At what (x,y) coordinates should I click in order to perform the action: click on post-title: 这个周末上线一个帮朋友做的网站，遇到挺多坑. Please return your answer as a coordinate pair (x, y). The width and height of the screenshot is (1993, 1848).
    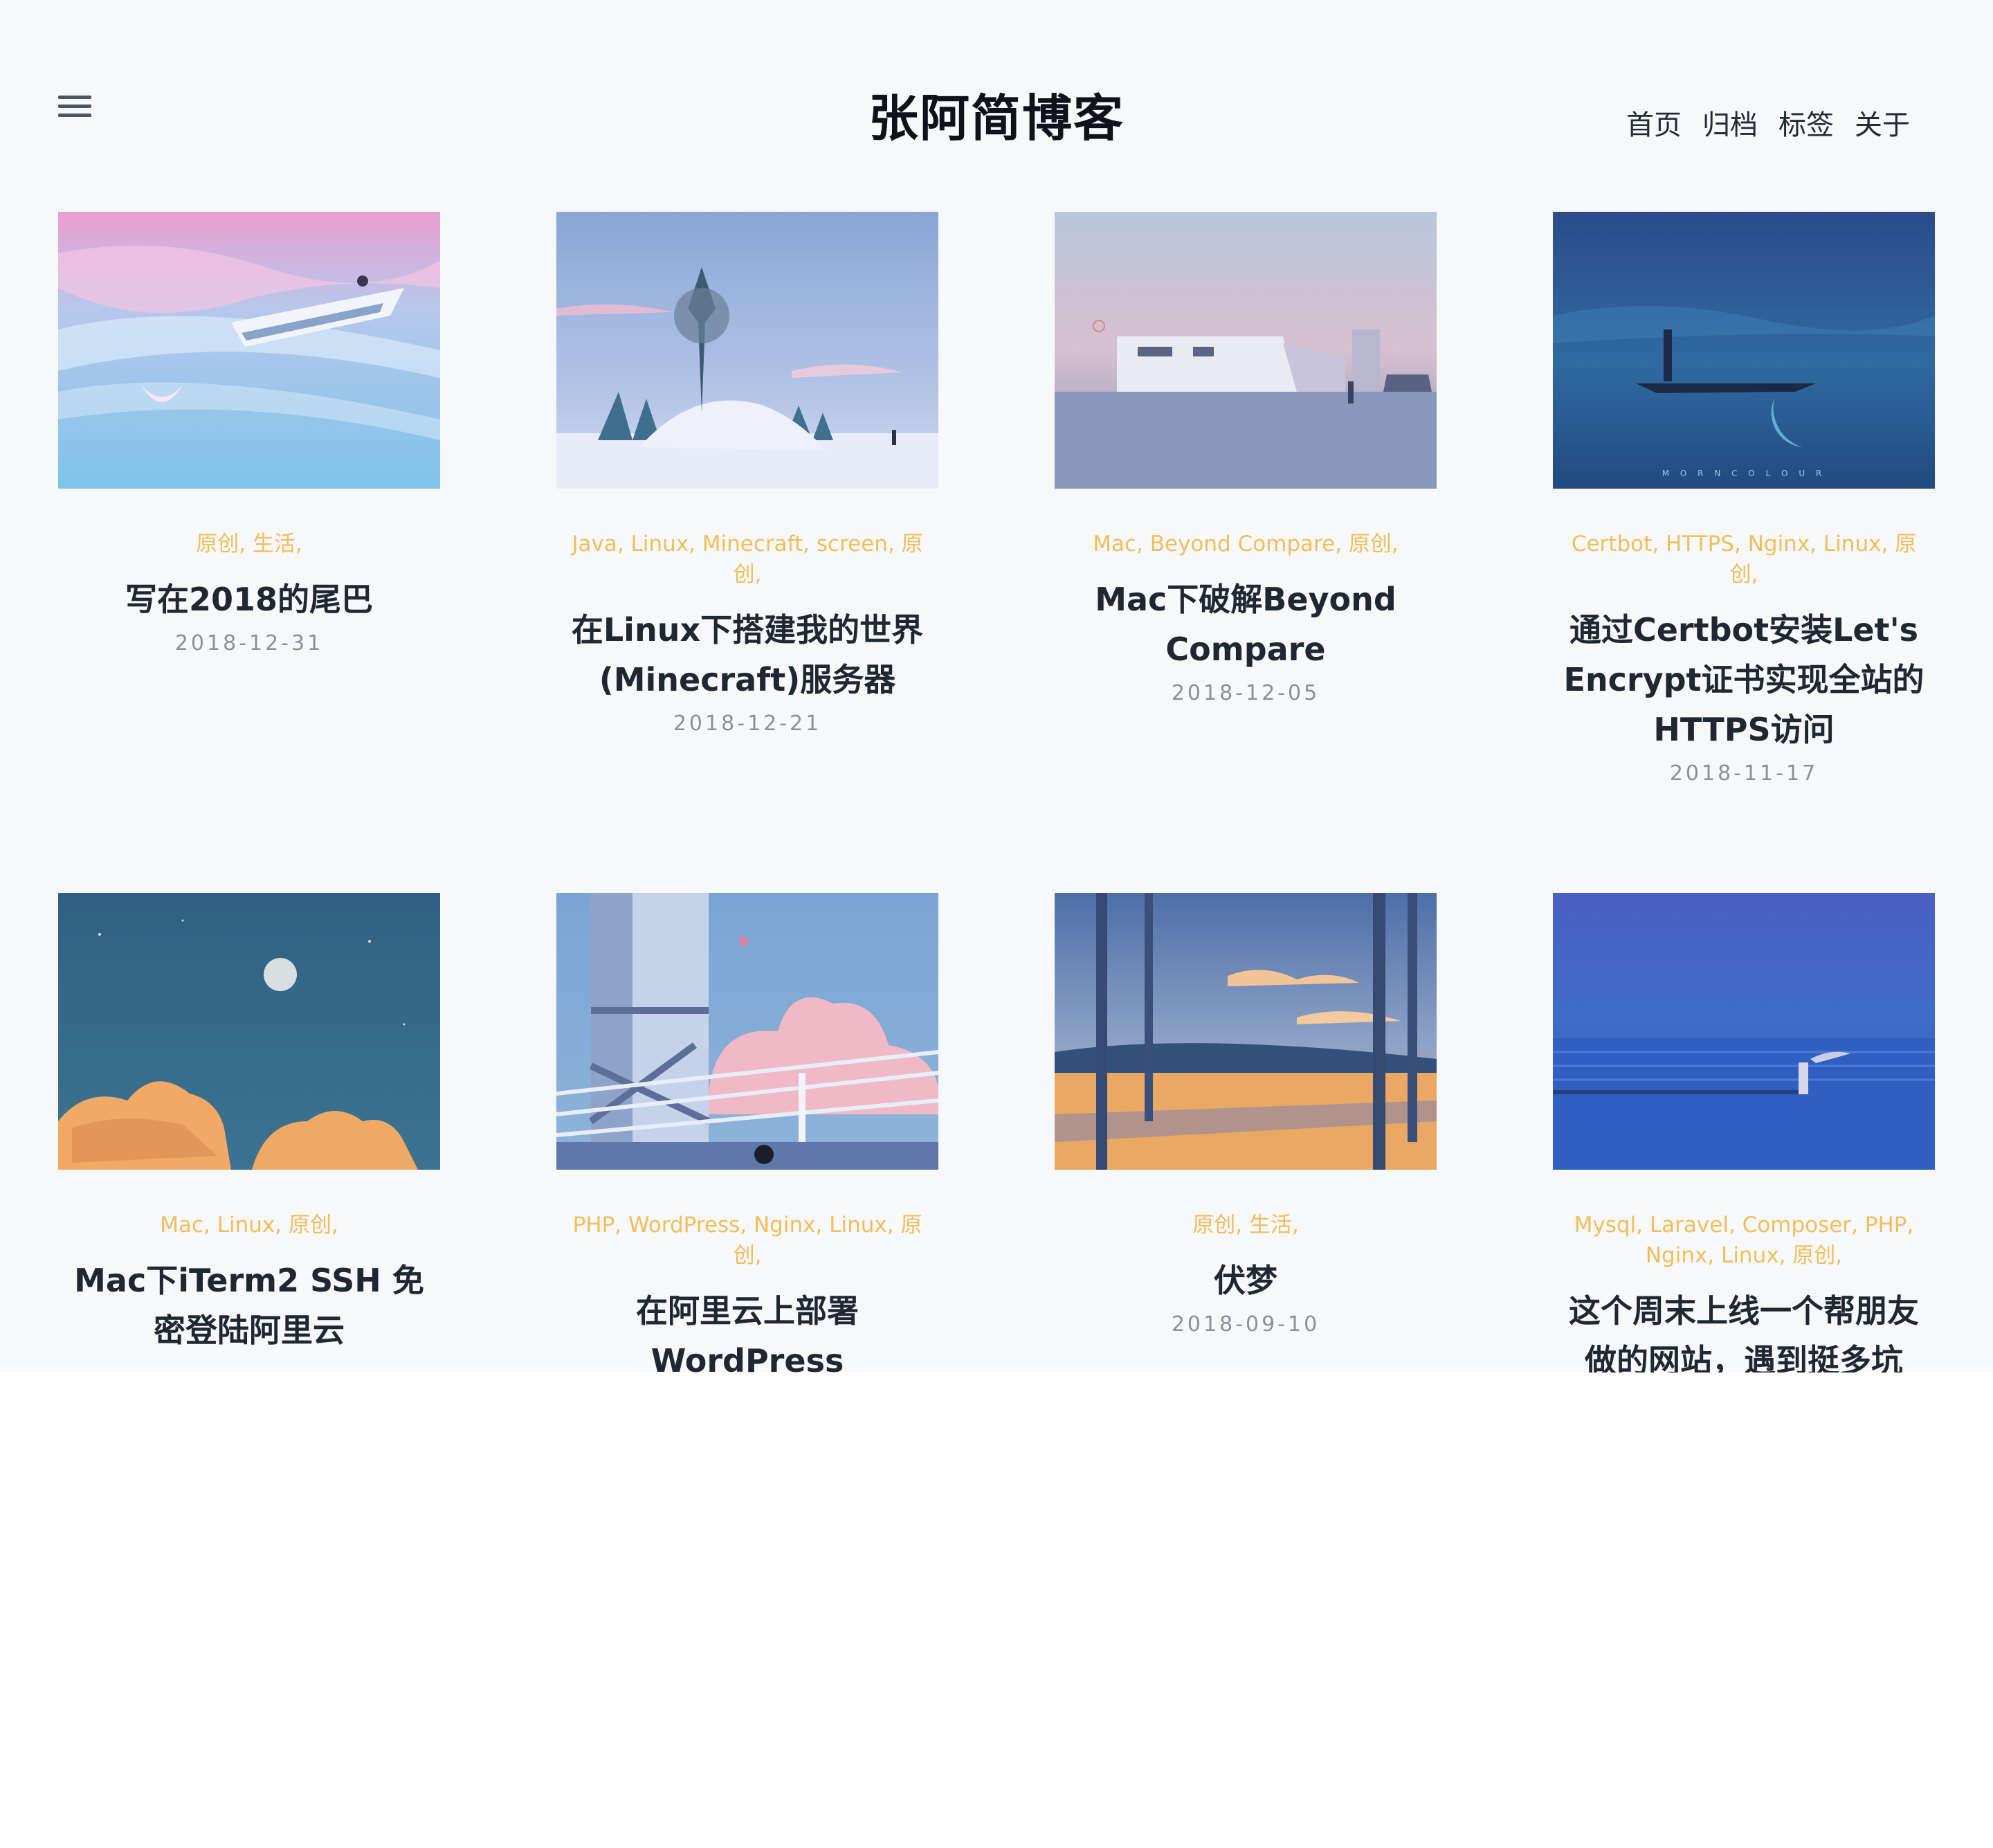
    Looking at the image, I should click on (1744, 1329).